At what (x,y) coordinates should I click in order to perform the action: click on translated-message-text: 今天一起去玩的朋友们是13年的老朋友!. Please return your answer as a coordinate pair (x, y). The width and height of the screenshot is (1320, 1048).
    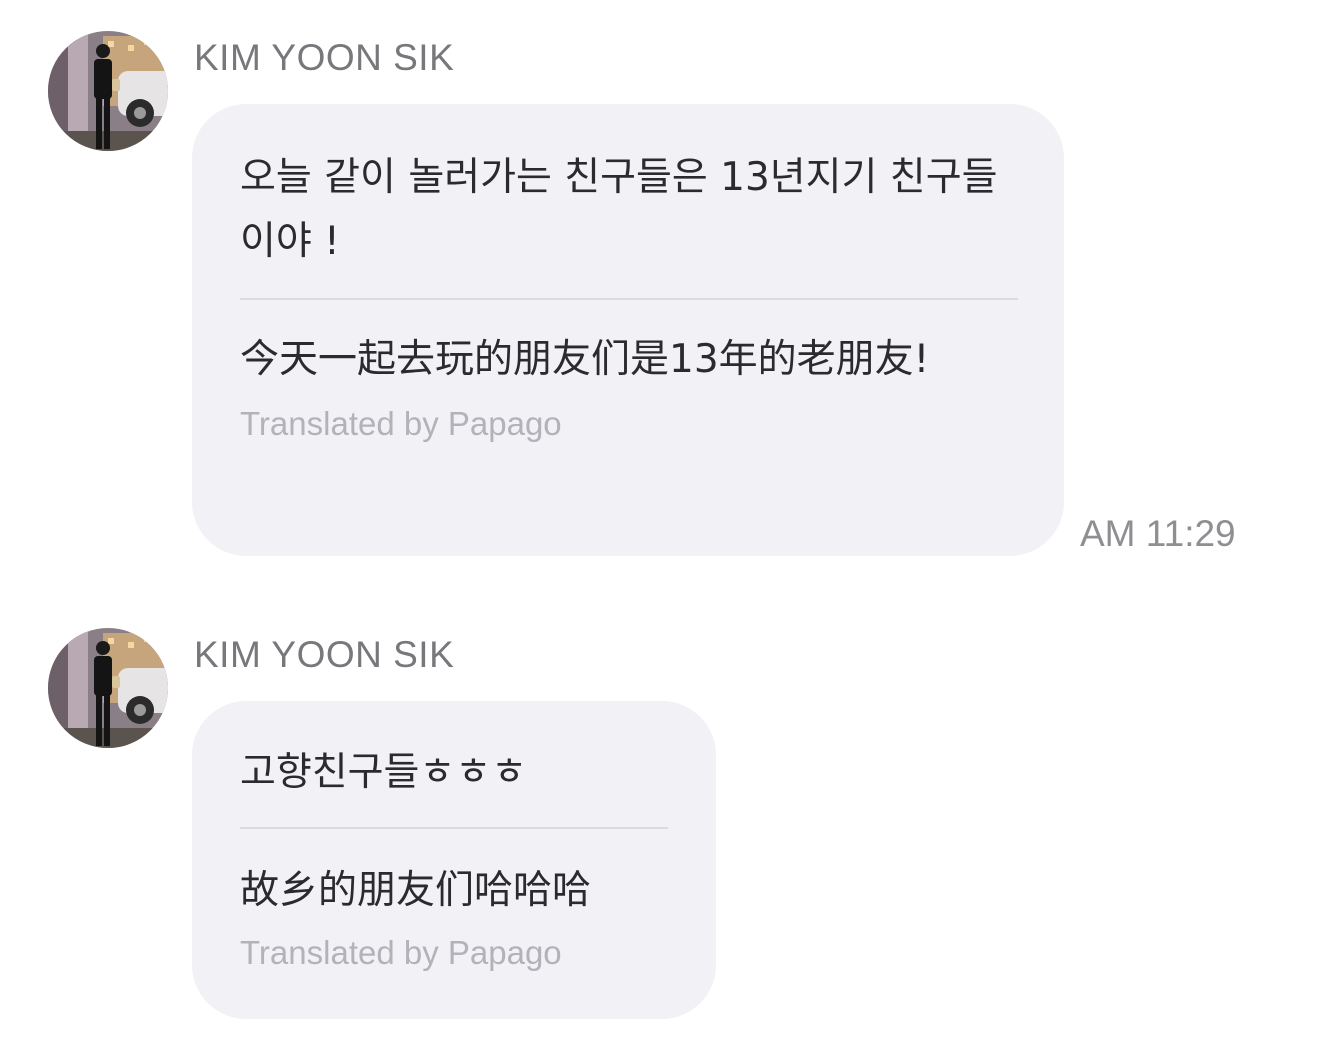
    Looking at the image, I should click on (585, 359).